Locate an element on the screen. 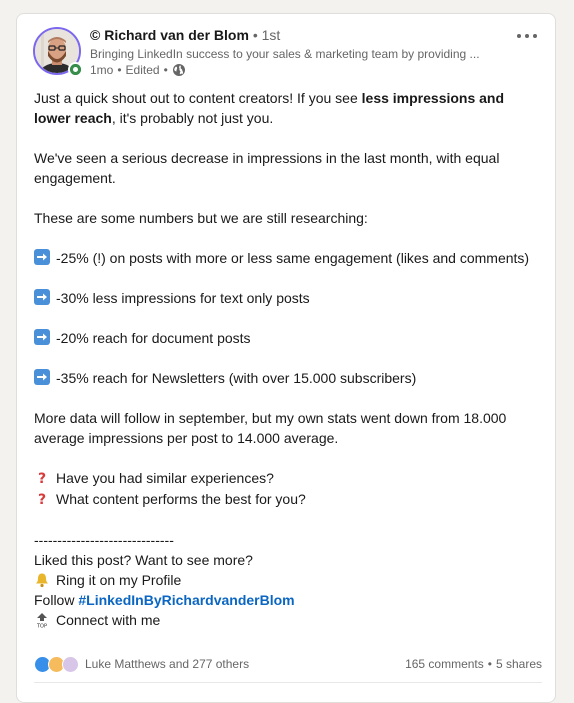 This screenshot has width=574, height=703. more-options-button is located at coordinates (527, 36).